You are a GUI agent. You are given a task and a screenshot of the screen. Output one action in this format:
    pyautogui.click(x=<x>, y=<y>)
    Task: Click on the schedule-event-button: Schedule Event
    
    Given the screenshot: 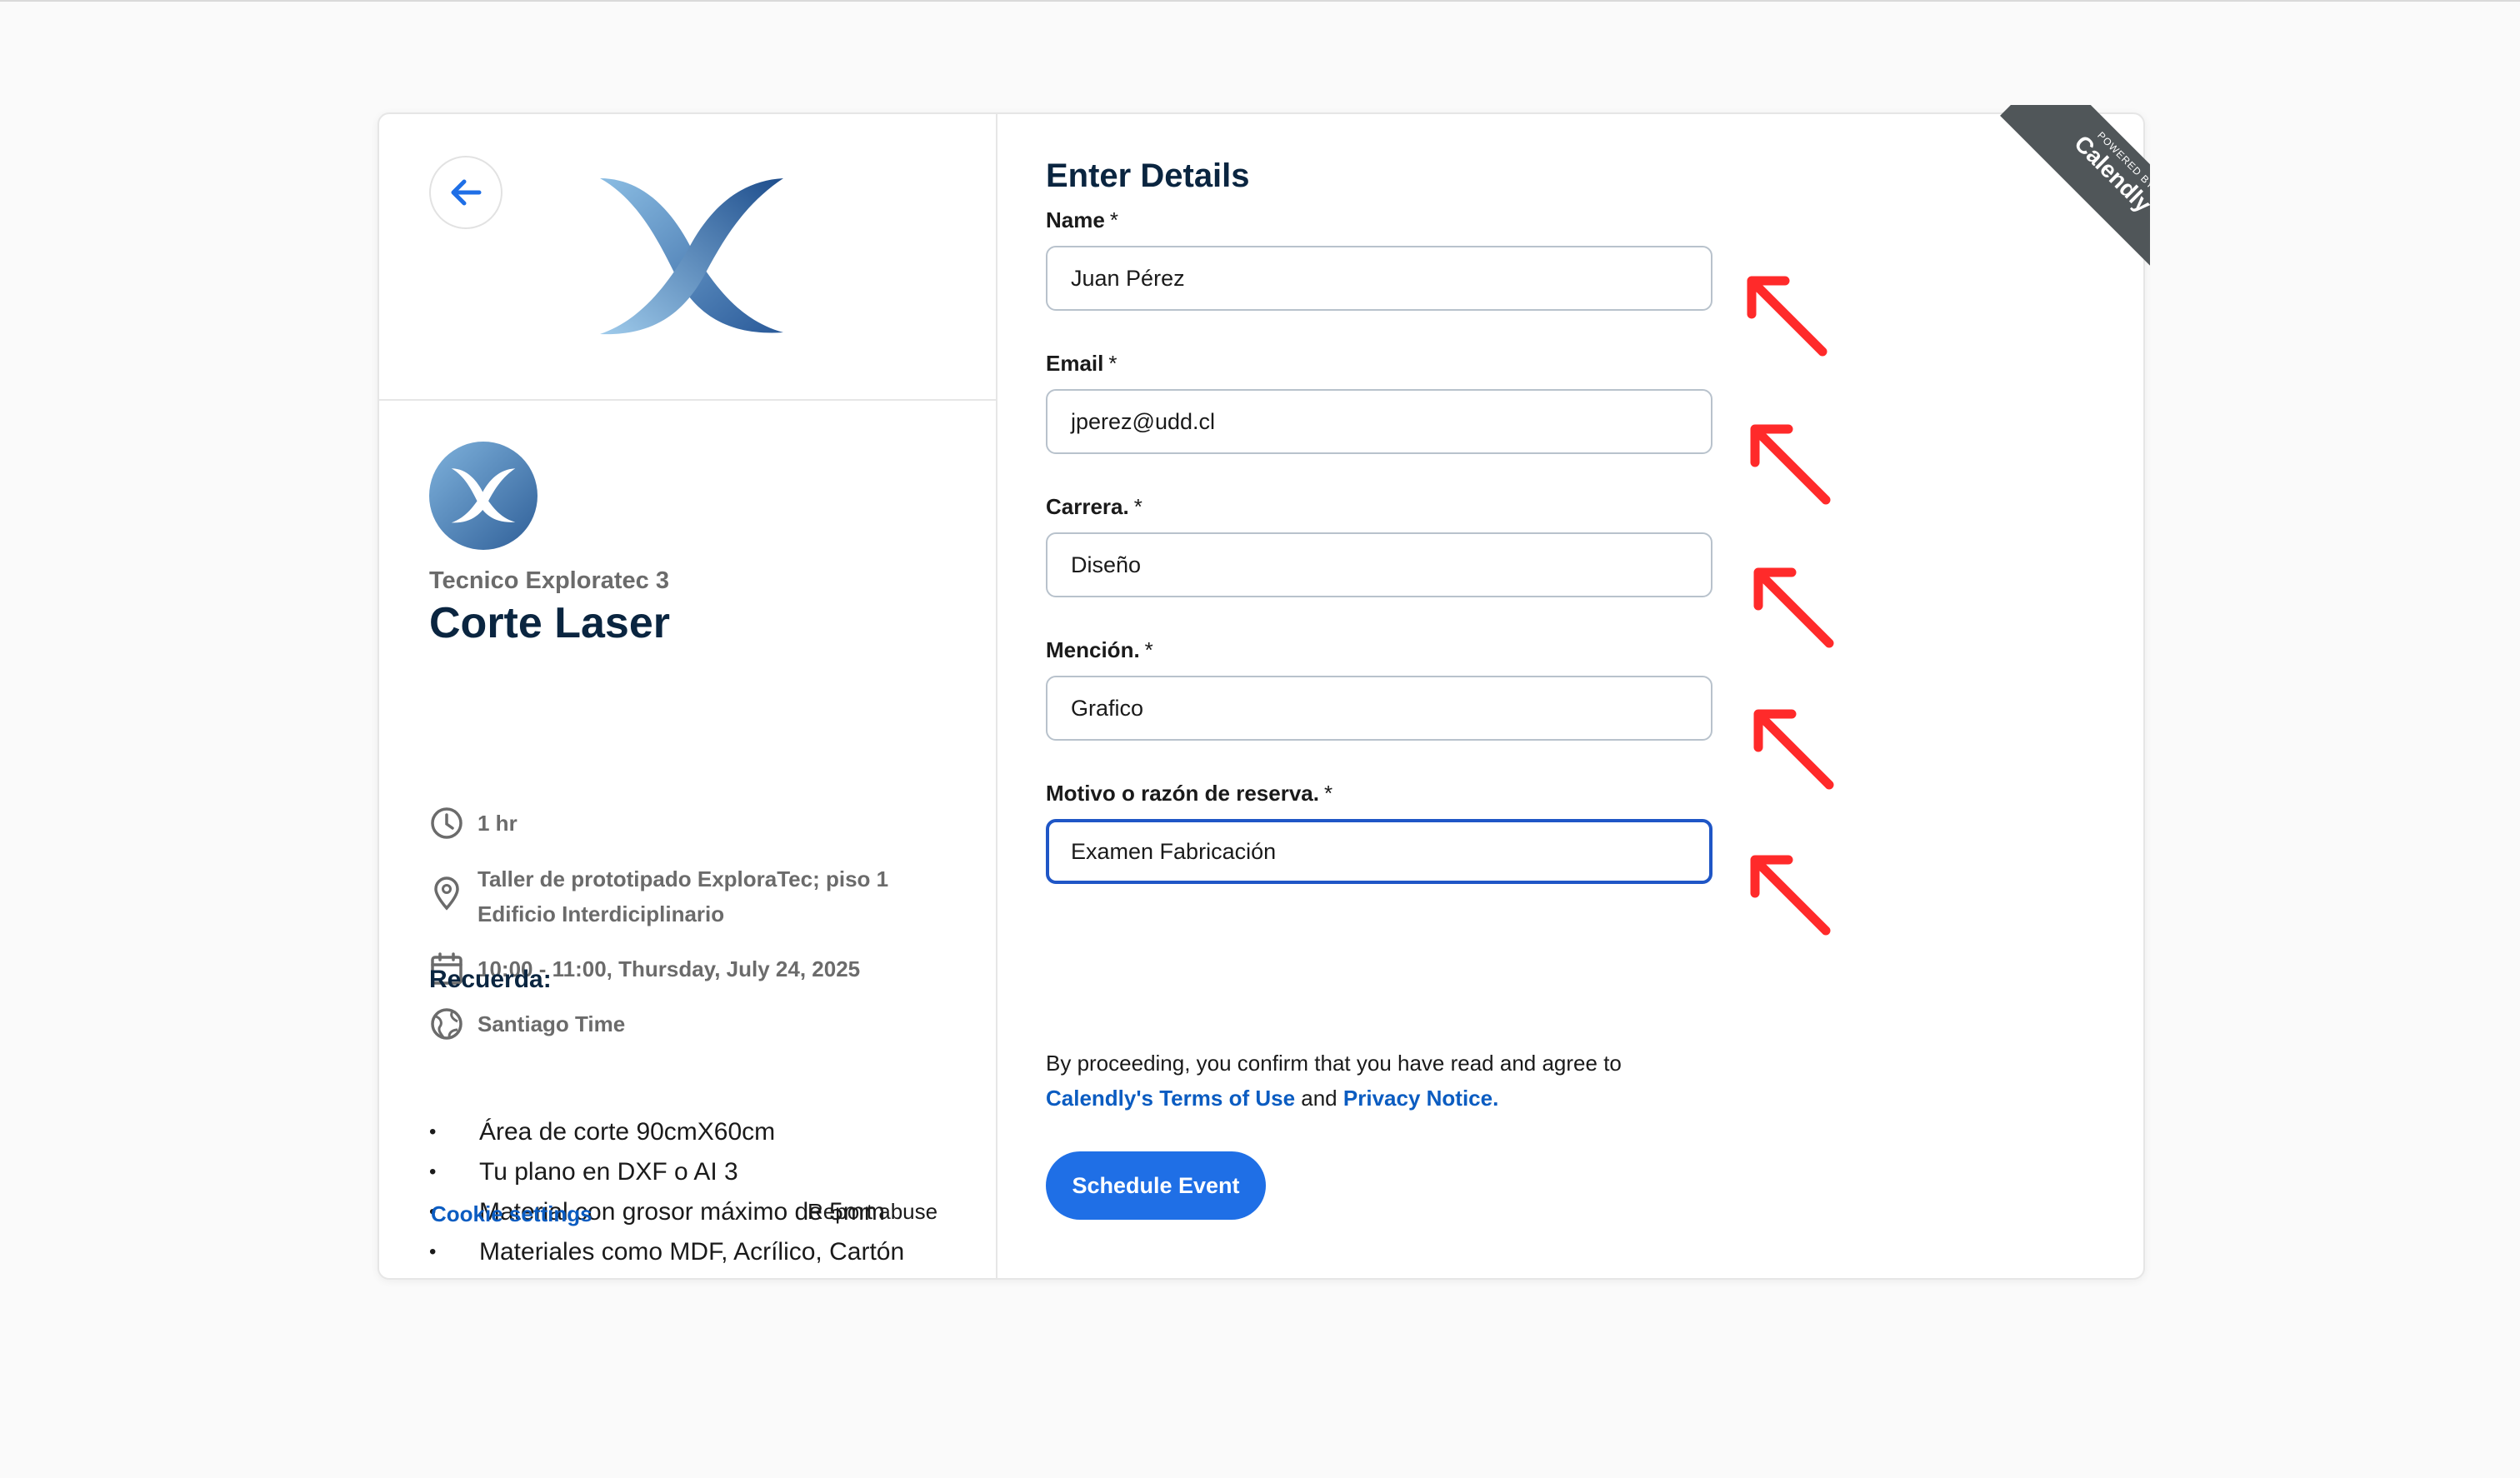 What is the action you would take?
    pyautogui.click(x=1156, y=1186)
    